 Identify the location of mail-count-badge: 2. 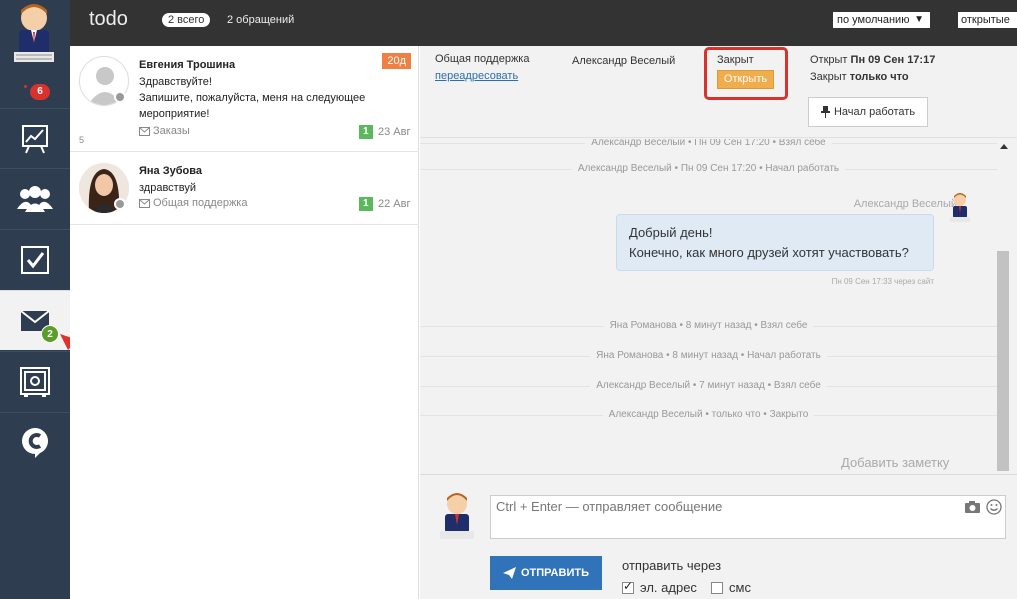
(50, 334).